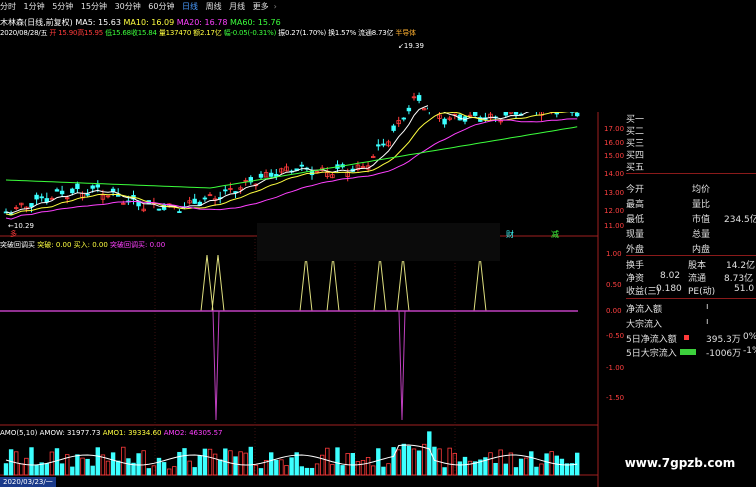  What do you see at coordinates (688, 352) in the screenshot?
I see `outflow-bar` at bounding box center [688, 352].